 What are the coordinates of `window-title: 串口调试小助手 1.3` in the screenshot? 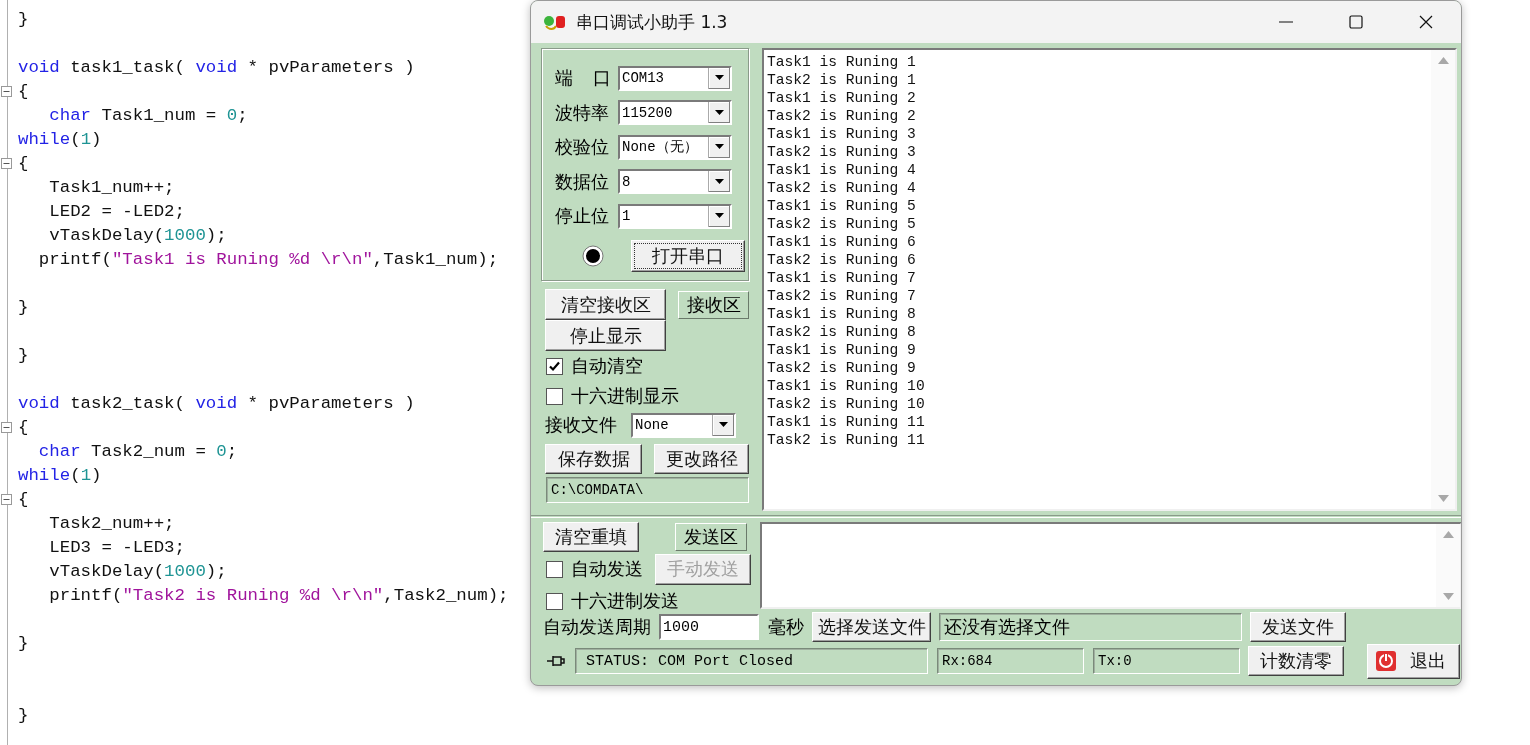 It's located at (652, 22).